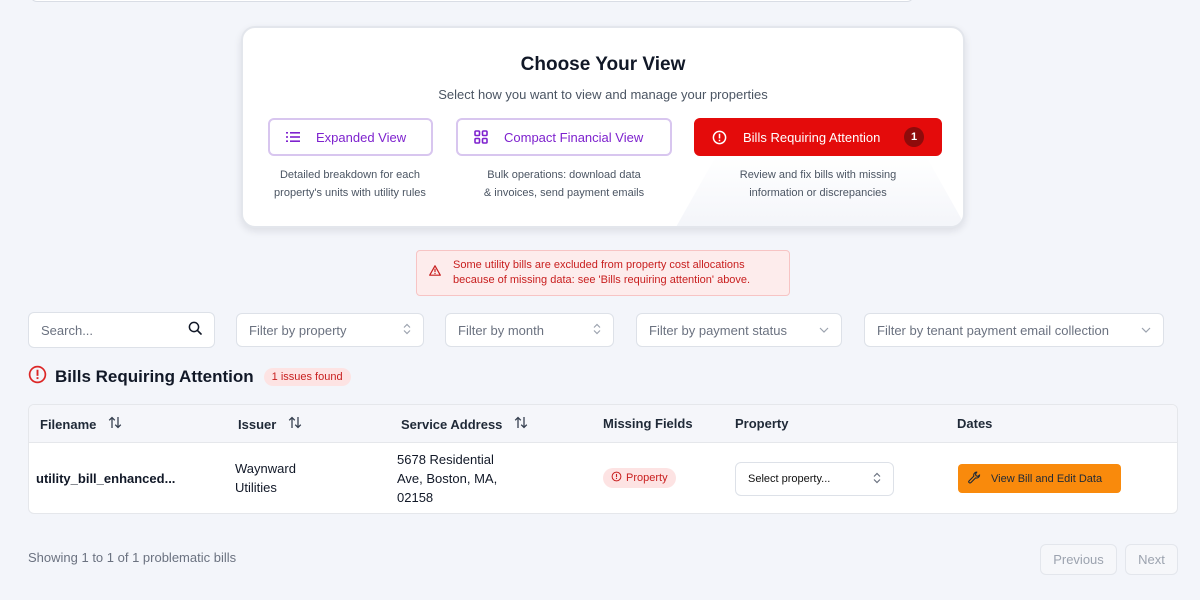 The height and width of the screenshot is (600, 1200). I want to click on header-label: Dates, so click(975, 423).